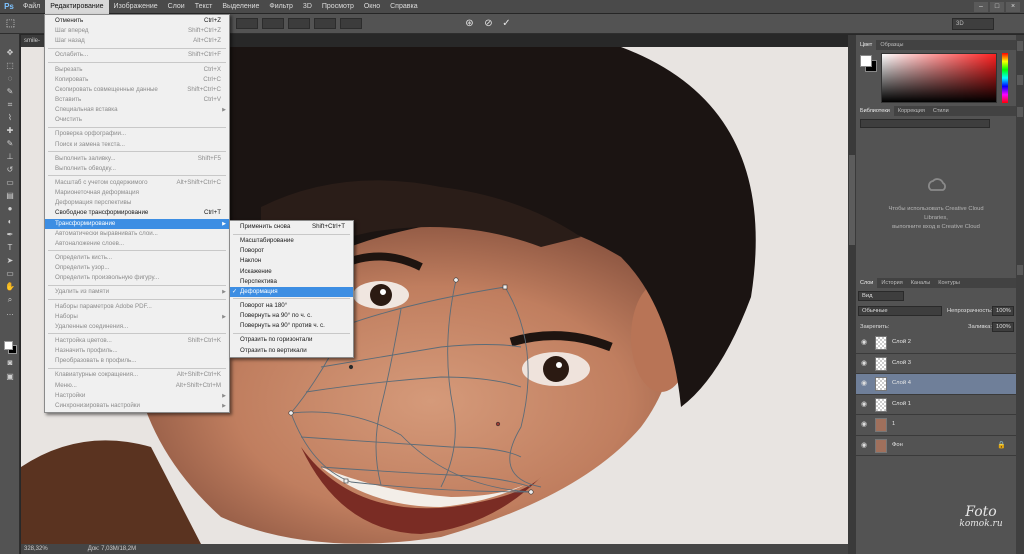 The height and width of the screenshot is (554, 1024). Describe the element at coordinates (281, 7) in the screenshot. I see `menu-6: Фильтр` at that location.